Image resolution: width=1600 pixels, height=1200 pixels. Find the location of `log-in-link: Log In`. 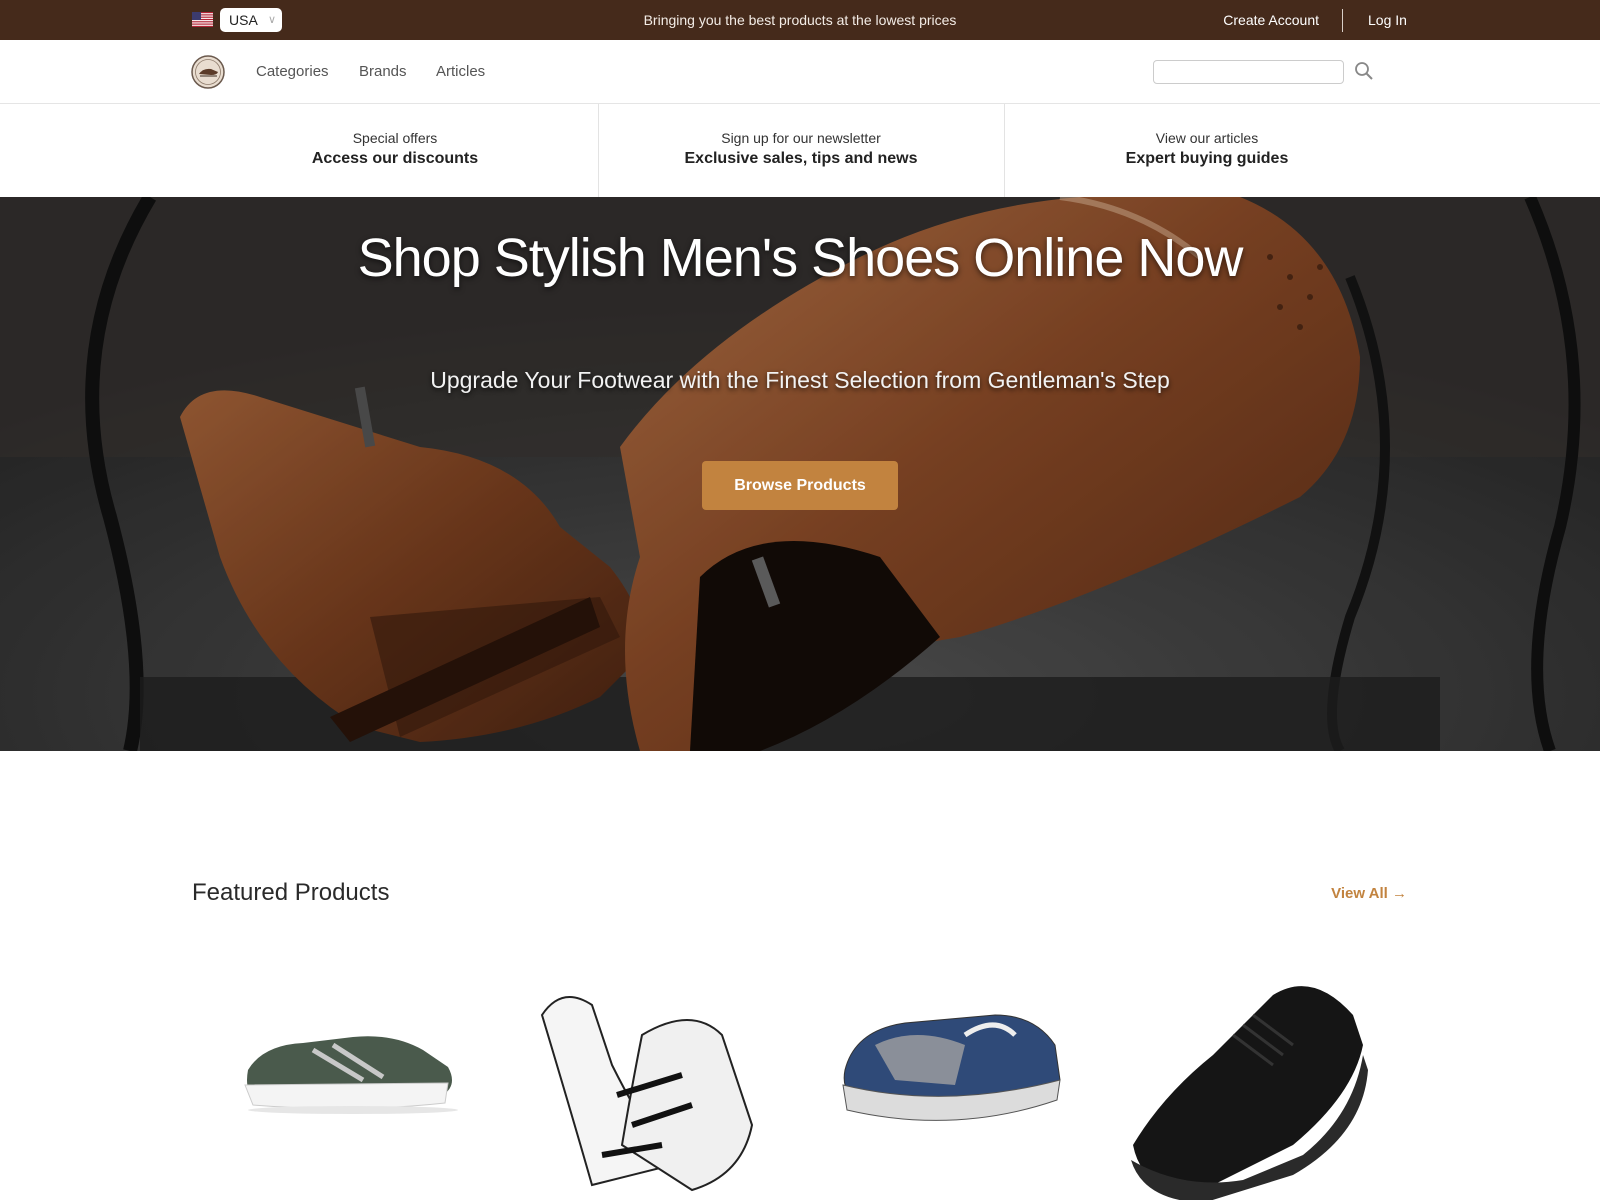

log-in-link: Log In is located at coordinates (1387, 20).